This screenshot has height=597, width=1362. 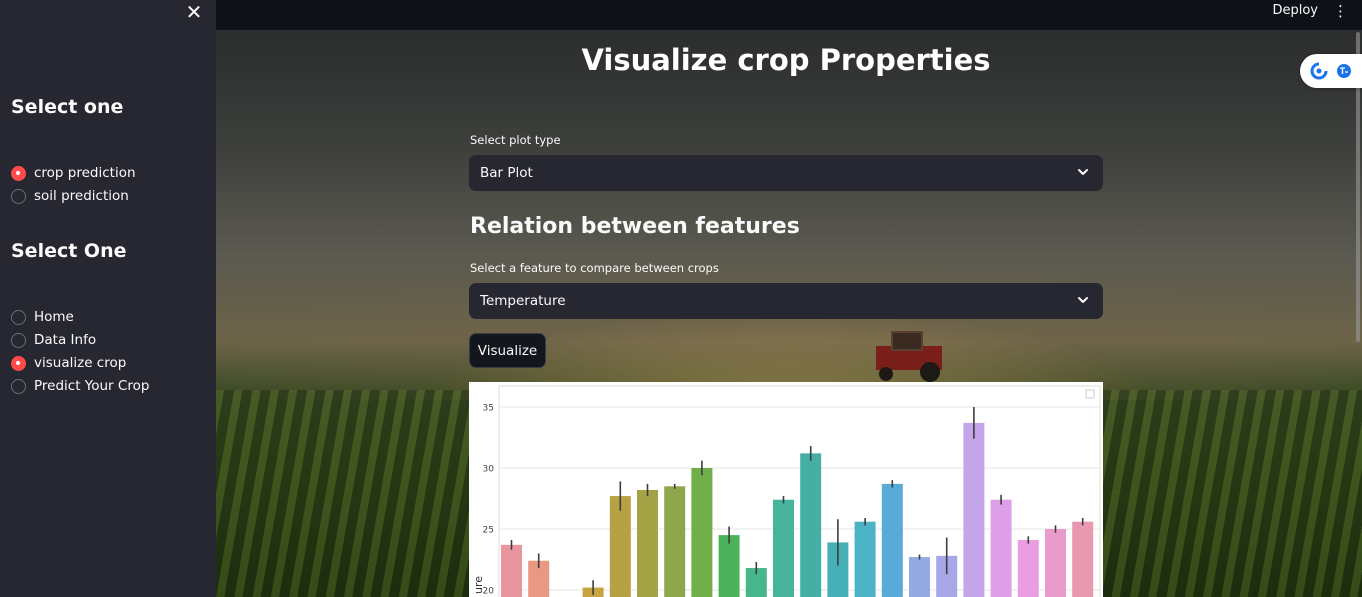 What do you see at coordinates (1090, 394) in the screenshot?
I see `chart-toolbar-icon` at bounding box center [1090, 394].